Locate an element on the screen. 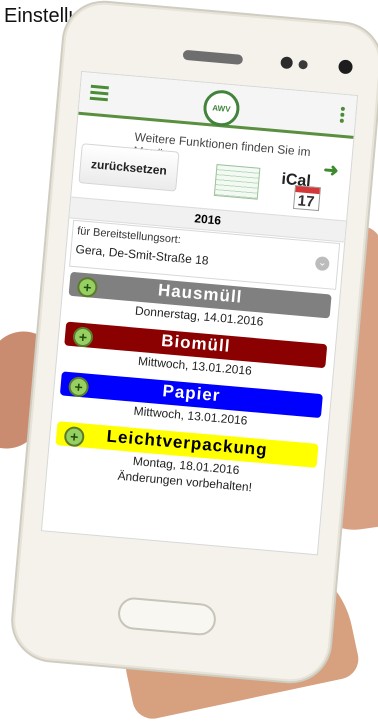 This screenshot has width=378, height=722. menu-icon is located at coordinates (99, 93).